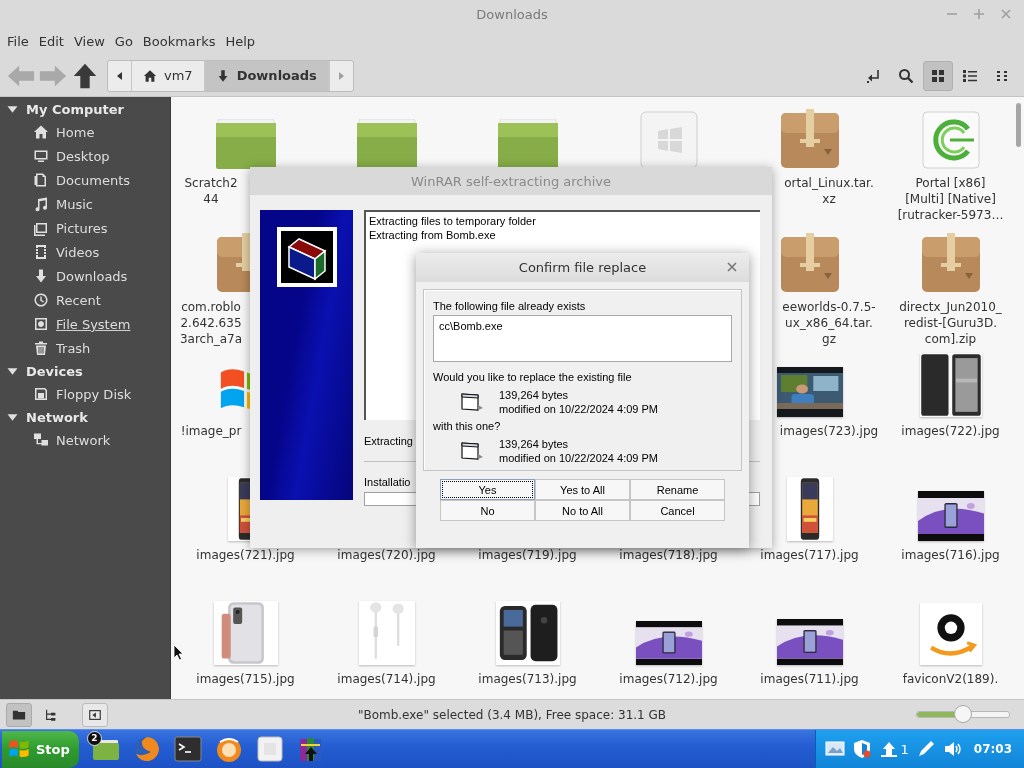 The image size is (1024, 768). What do you see at coordinates (906, 75) in the screenshot?
I see `search-icon` at bounding box center [906, 75].